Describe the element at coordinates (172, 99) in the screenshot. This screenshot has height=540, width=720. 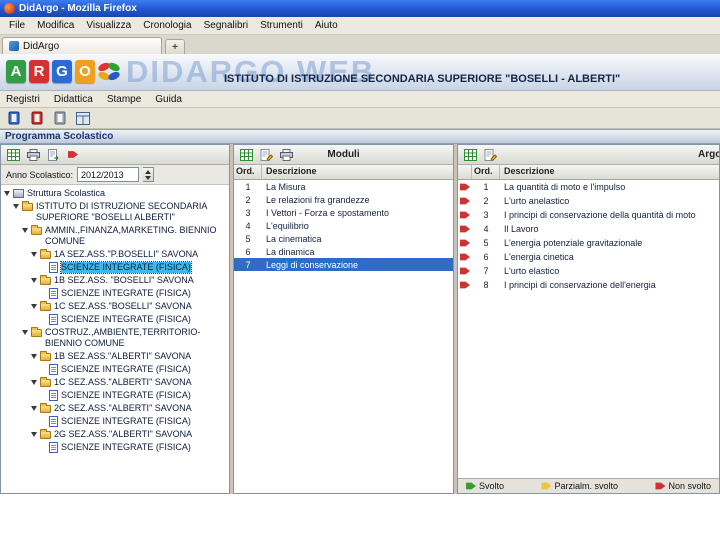
I see `app-menu-item: Guida` at that location.